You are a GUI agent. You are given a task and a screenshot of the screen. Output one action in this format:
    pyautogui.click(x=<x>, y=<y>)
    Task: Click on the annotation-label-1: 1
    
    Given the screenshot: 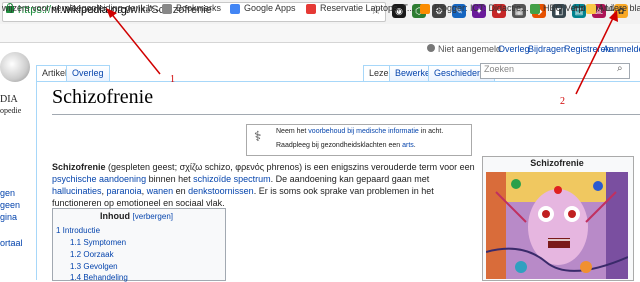 What is the action you would take?
    pyautogui.click(x=172, y=79)
    